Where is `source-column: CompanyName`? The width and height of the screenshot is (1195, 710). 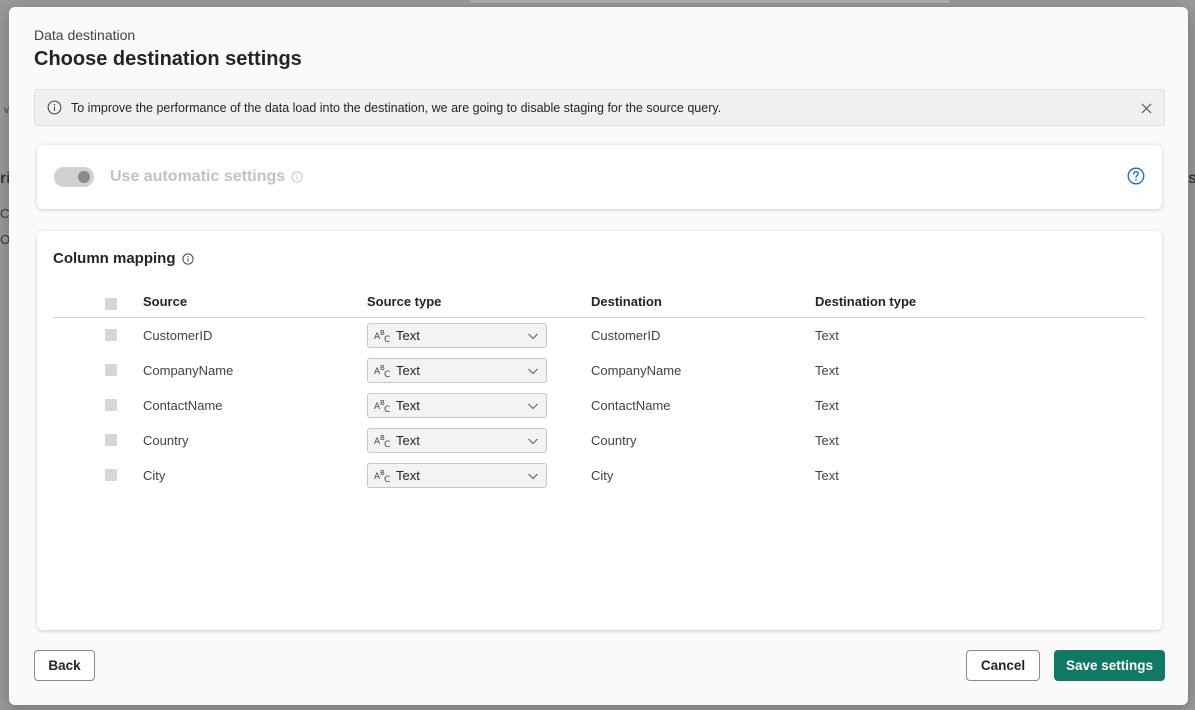 source-column: CompanyName is located at coordinates (188, 370).